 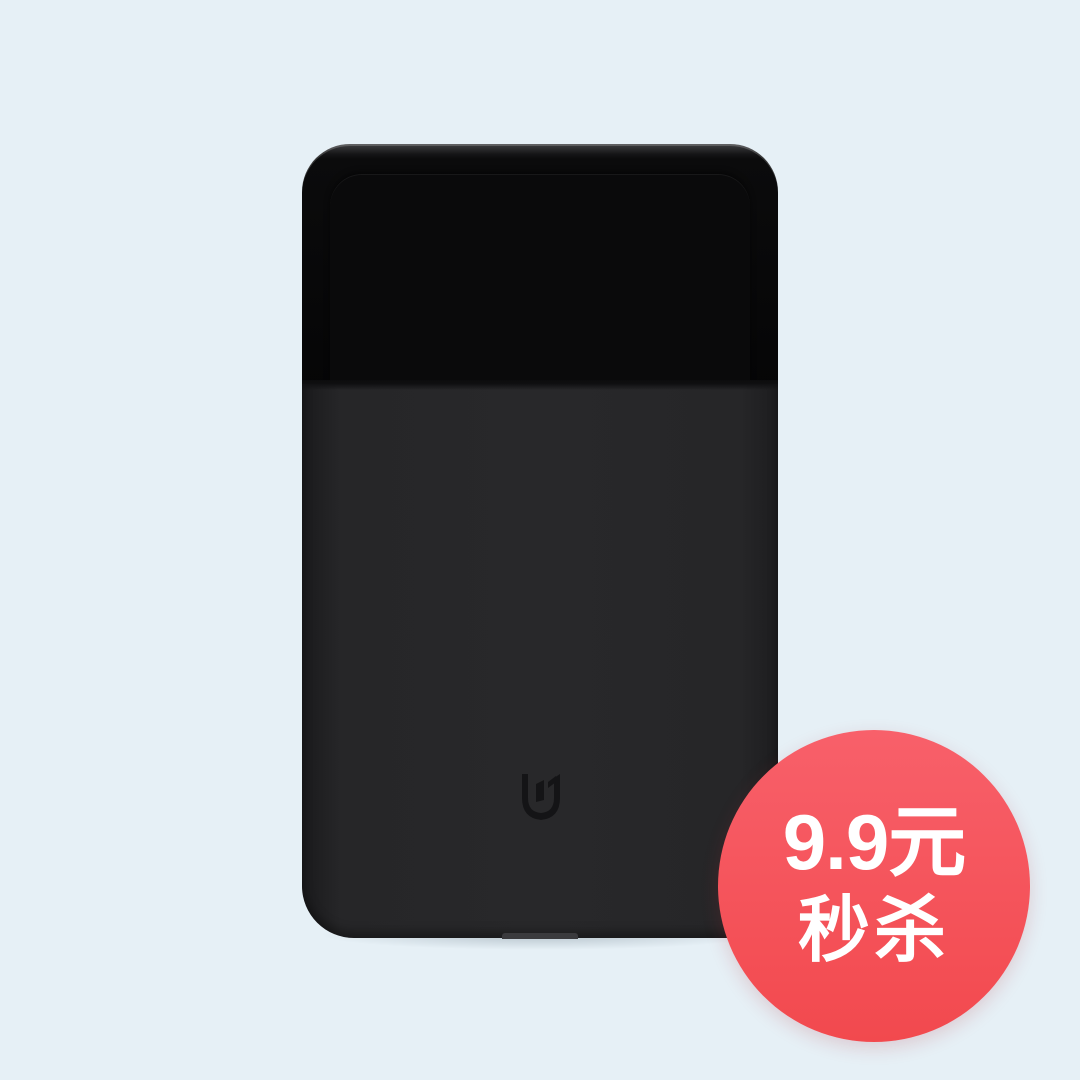 What do you see at coordinates (873, 930) in the screenshot?
I see `promo-label: 秒杀` at bounding box center [873, 930].